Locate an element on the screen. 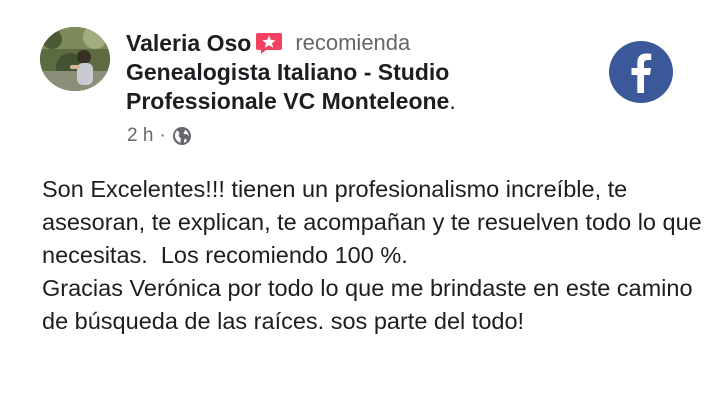 This screenshot has width=717, height=417. avatar is located at coordinates (75, 59).